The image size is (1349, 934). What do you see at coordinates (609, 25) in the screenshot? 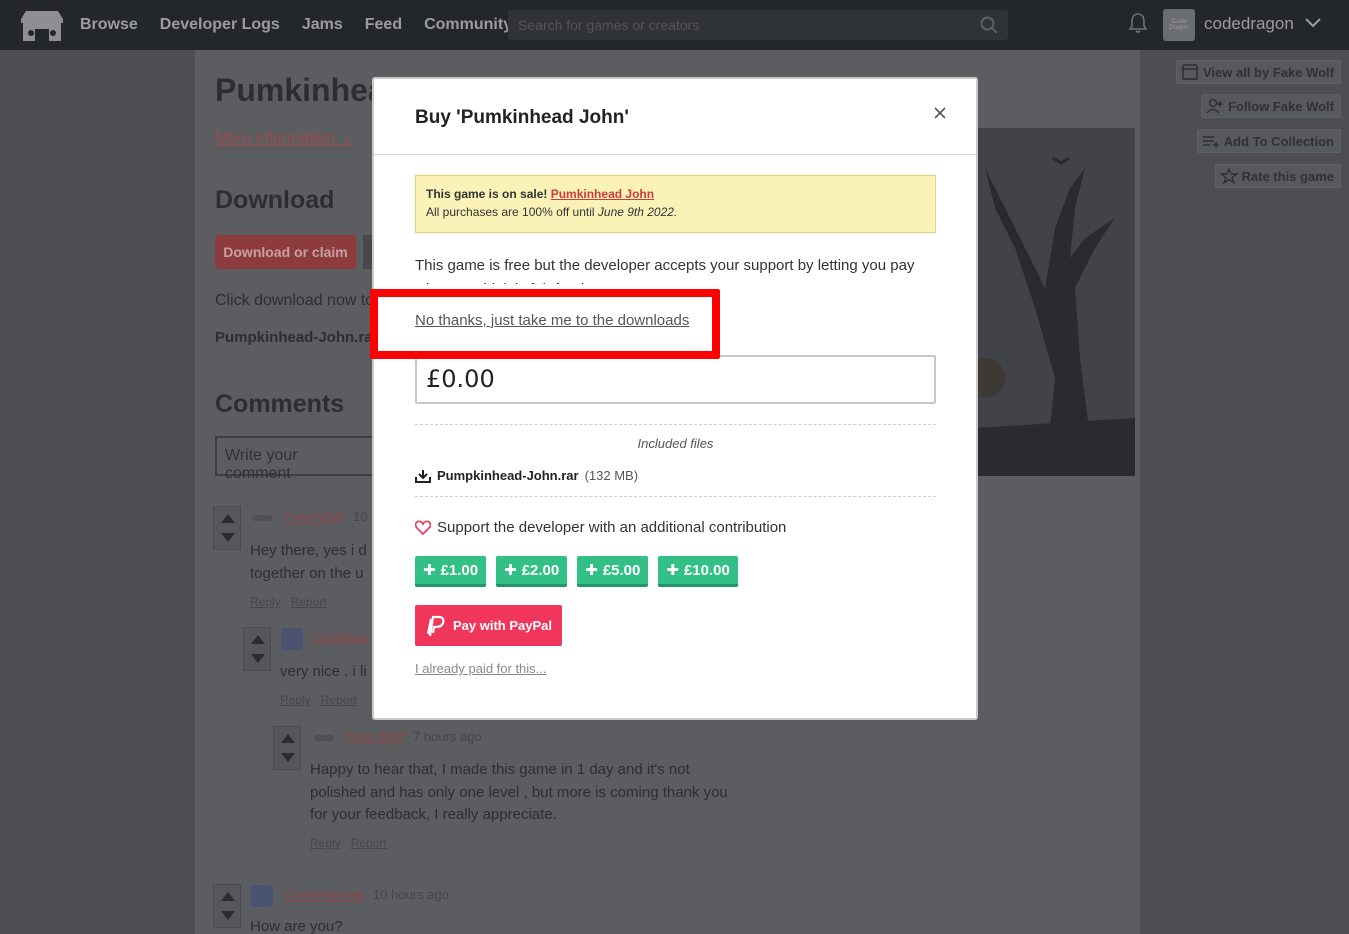
I see `search-placeholder: Search for games or creators` at bounding box center [609, 25].